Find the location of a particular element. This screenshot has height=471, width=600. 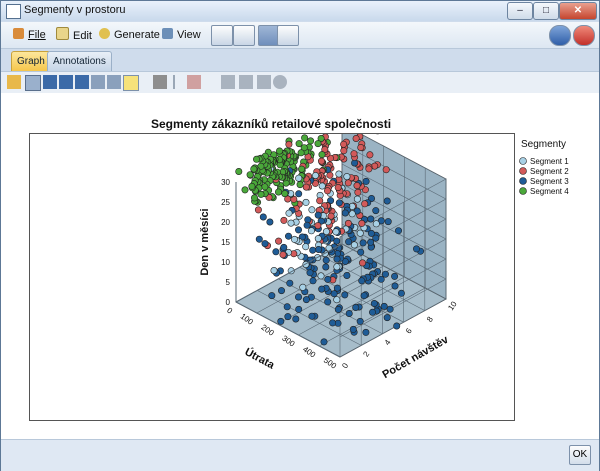

zoom-icon is located at coordinates (98, 82).